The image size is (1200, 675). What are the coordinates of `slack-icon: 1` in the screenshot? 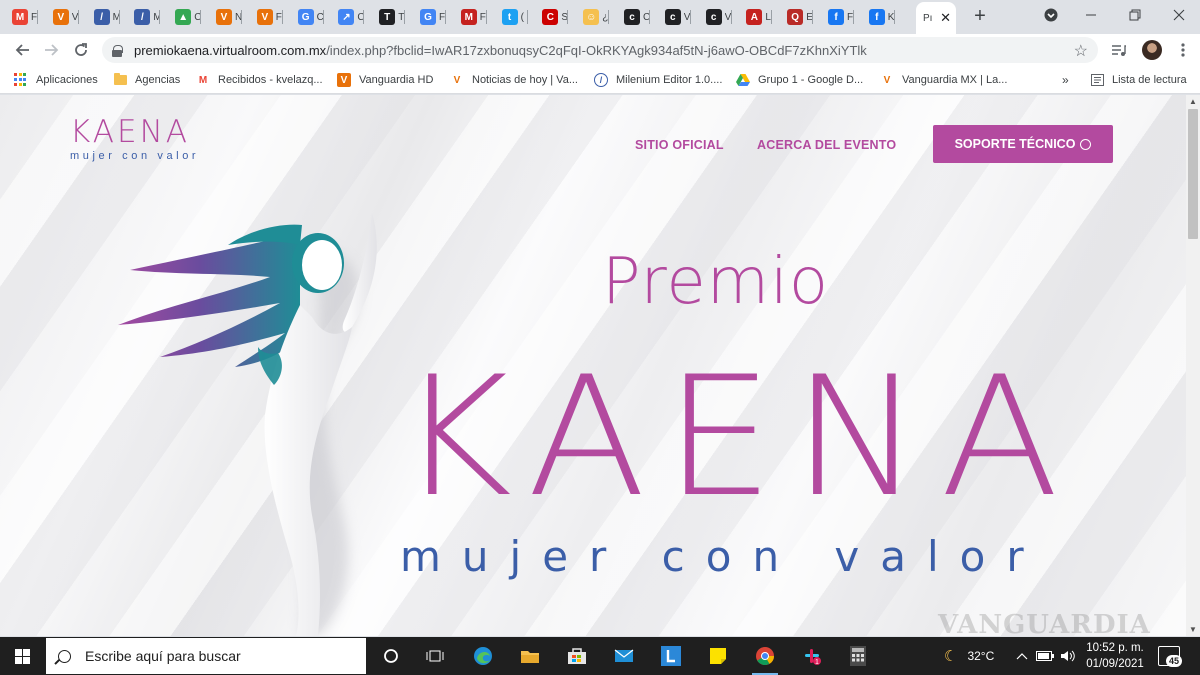 It's located at (812, 656).